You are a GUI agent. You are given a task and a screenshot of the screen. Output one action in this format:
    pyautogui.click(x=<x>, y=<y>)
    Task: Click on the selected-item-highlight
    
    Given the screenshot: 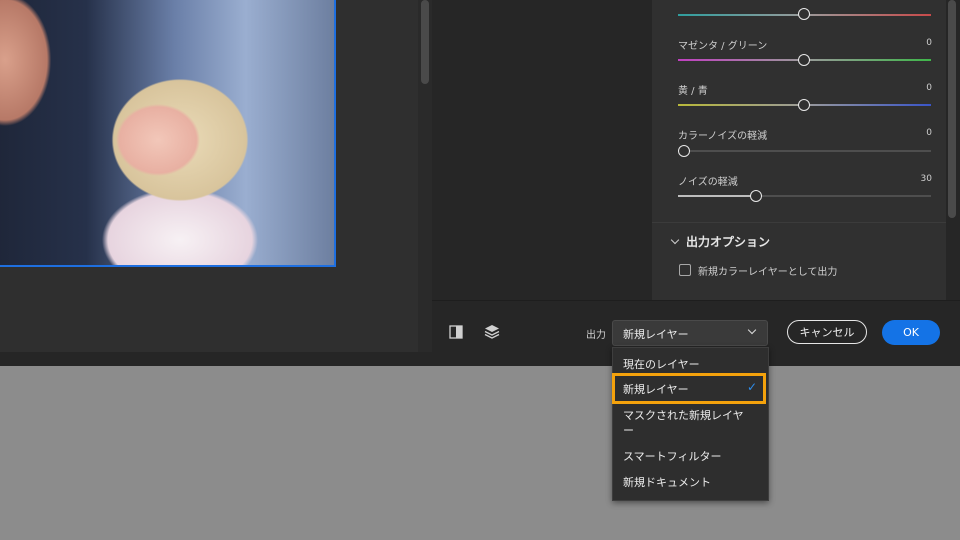 What is the action you would take?
    pyautogui.click(x=689, y=388)
    